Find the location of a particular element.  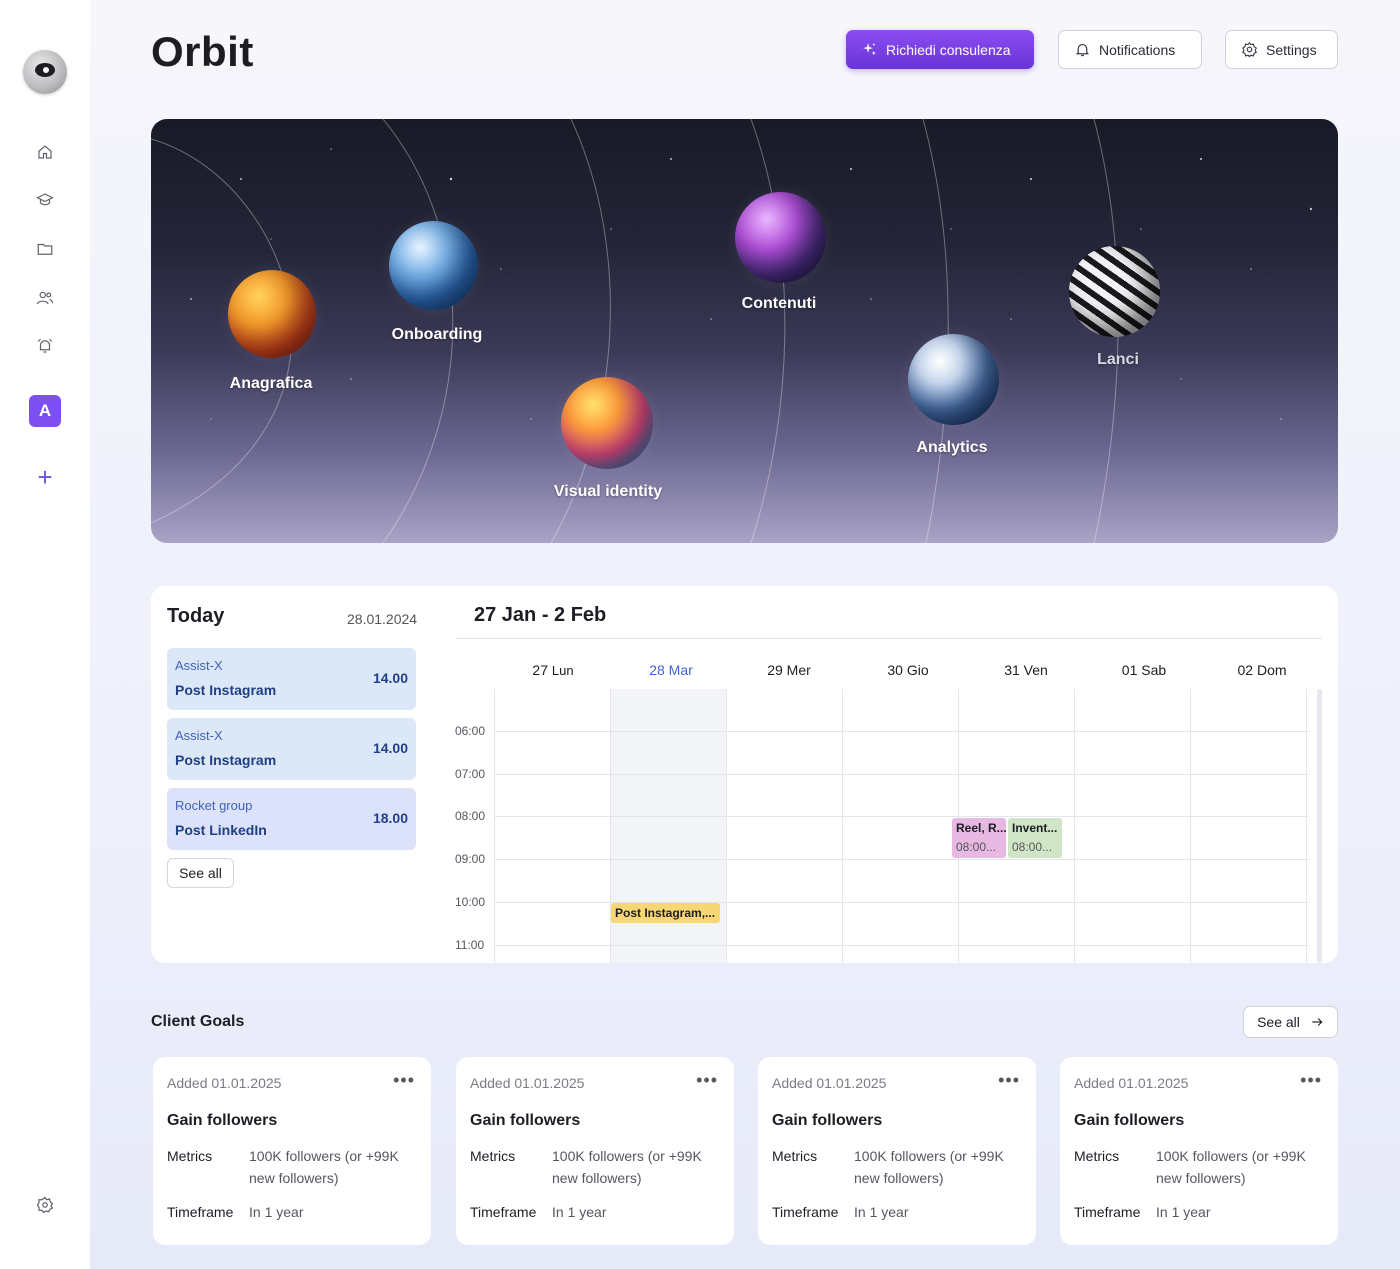

workspace-badge: A is located at coordinates (45, 411).